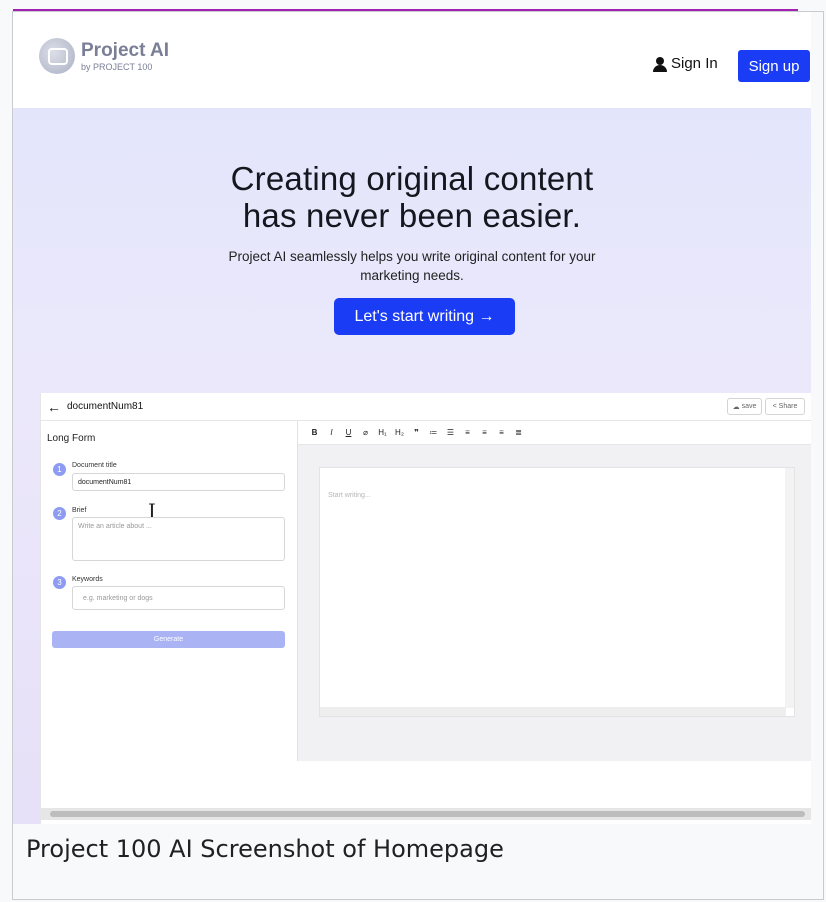  I want to click on step-badge: 1, so click(59, 469).